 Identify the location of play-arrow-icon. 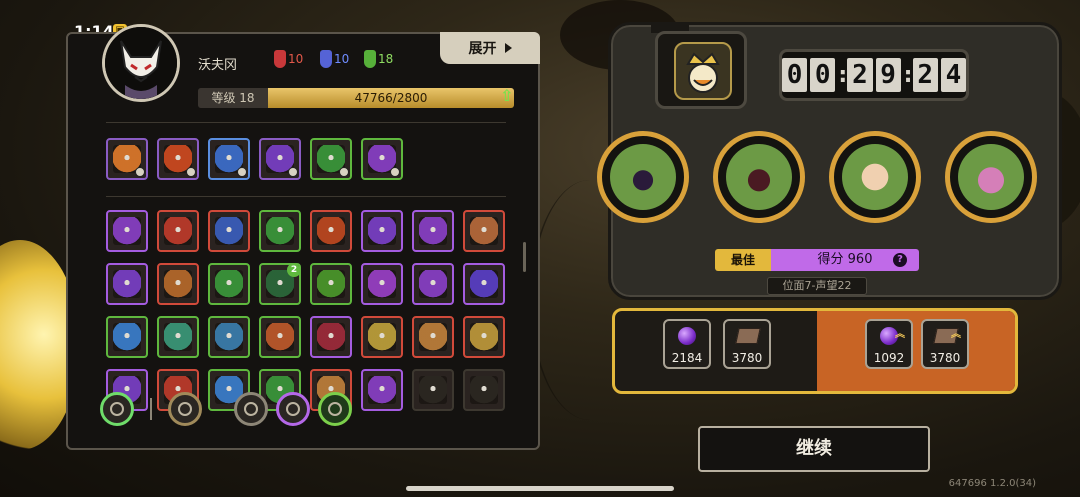
(508, 48).